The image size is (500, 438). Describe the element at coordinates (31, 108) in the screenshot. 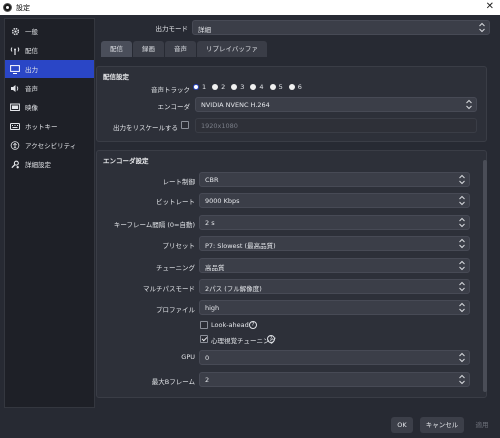

I see `sidebar-item-label: 映像` at that location.